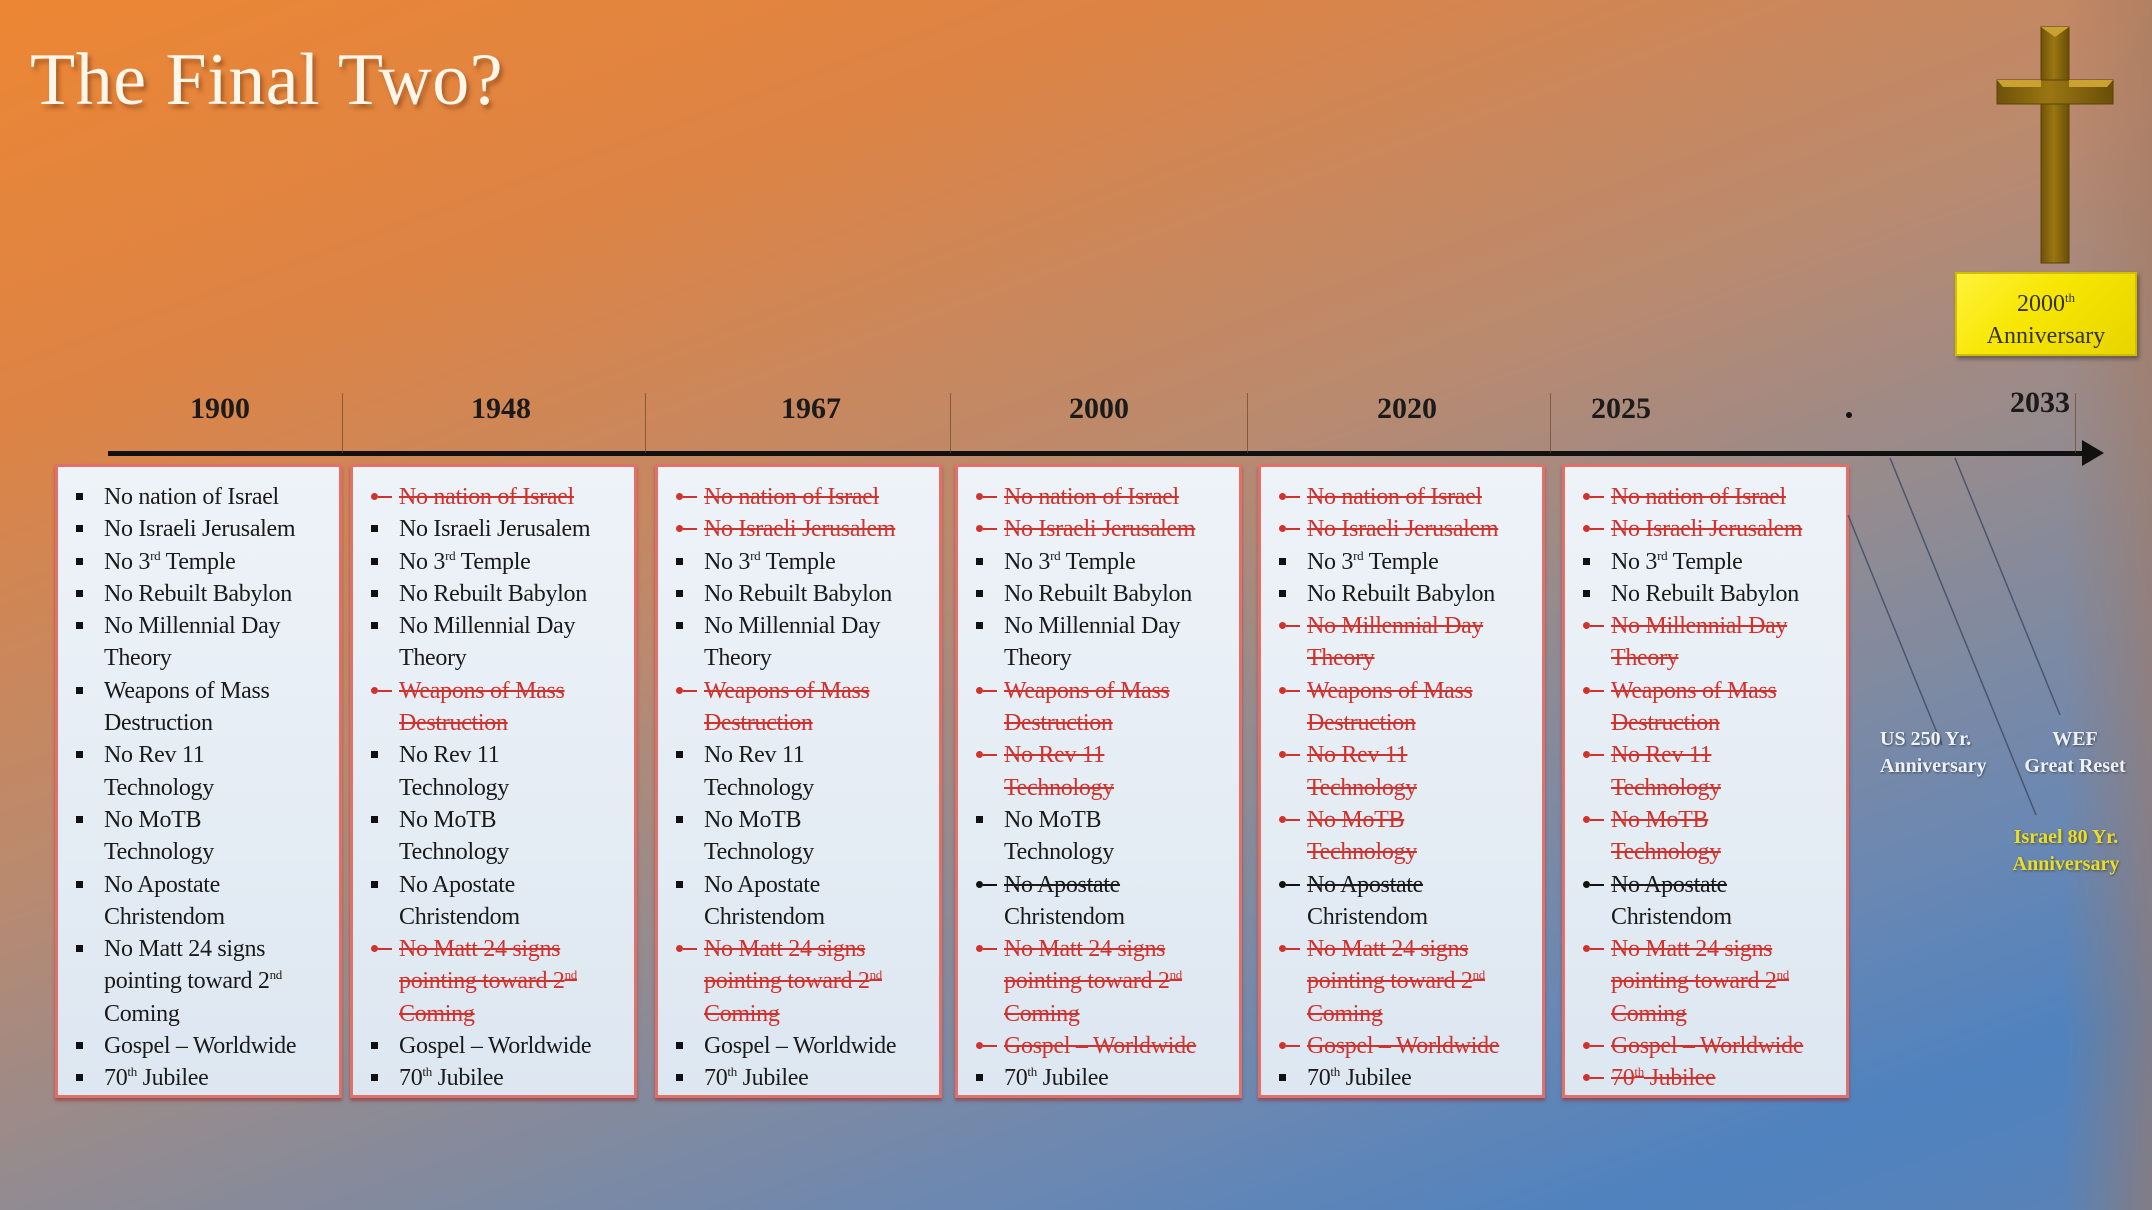 This screenshot has width=2152, height=1210. What do you see at coordinates (1099, 408) in the screenshot?
I see `year-label-2000: 2000` at bounding box center [1099, 408].